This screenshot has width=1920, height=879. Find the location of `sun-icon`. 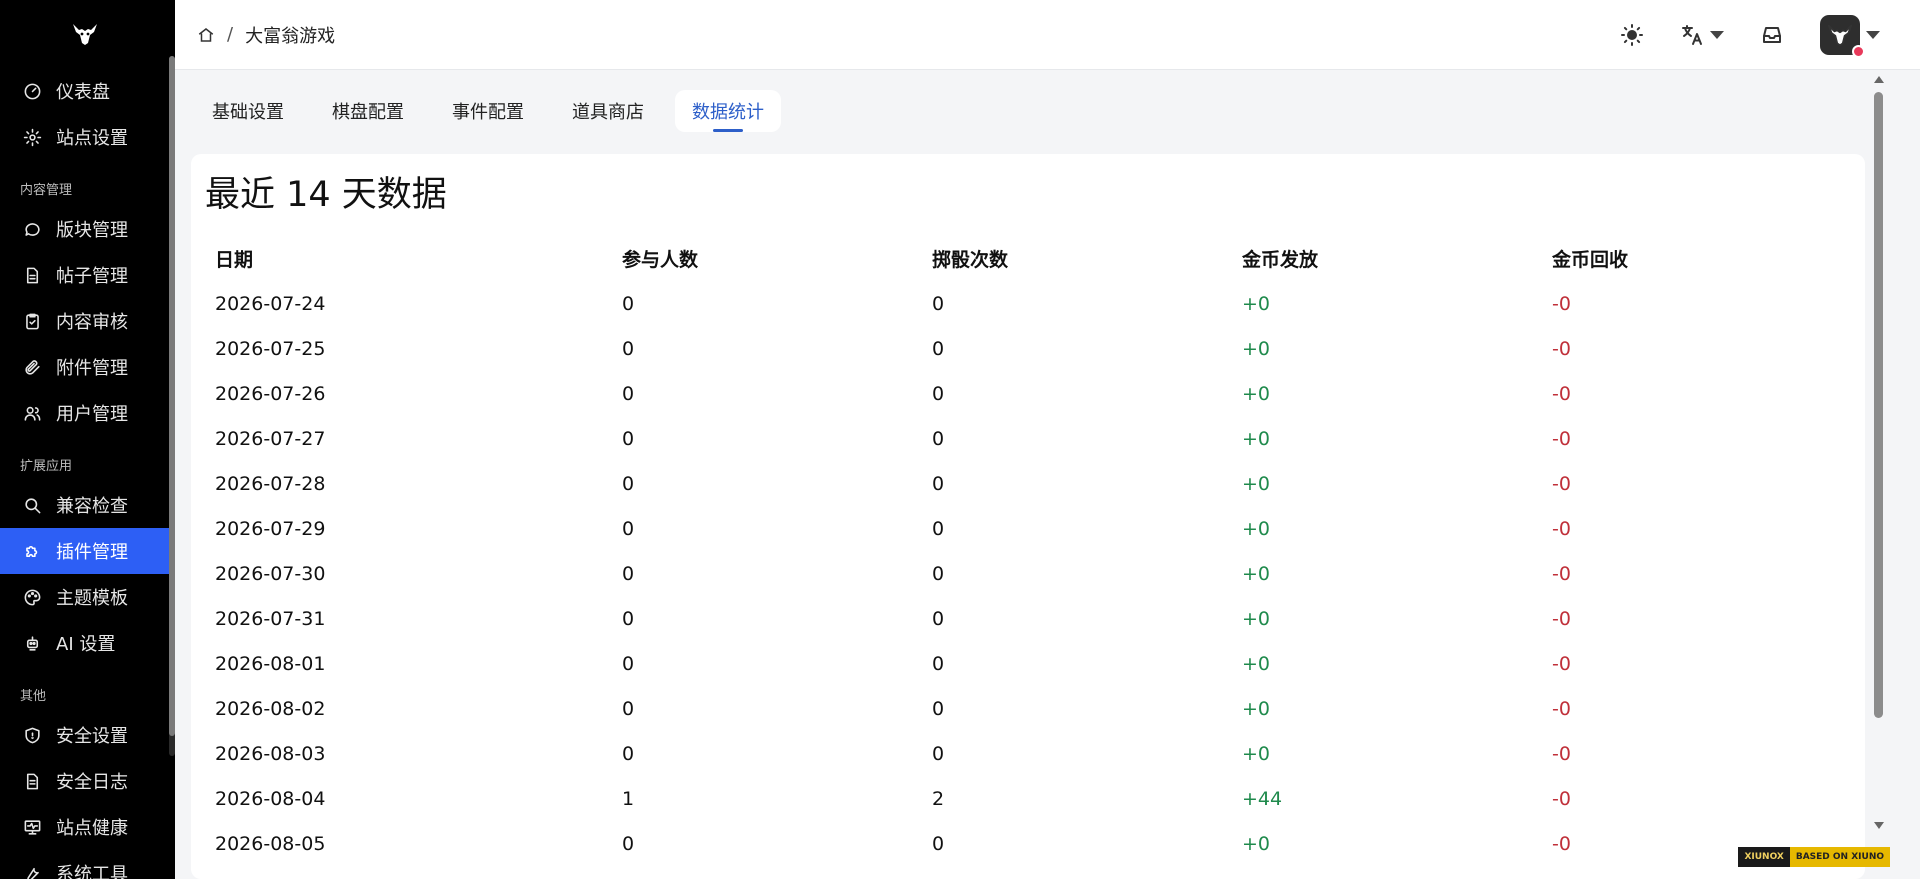

sun-icon is located at coordinates (1632, 35).